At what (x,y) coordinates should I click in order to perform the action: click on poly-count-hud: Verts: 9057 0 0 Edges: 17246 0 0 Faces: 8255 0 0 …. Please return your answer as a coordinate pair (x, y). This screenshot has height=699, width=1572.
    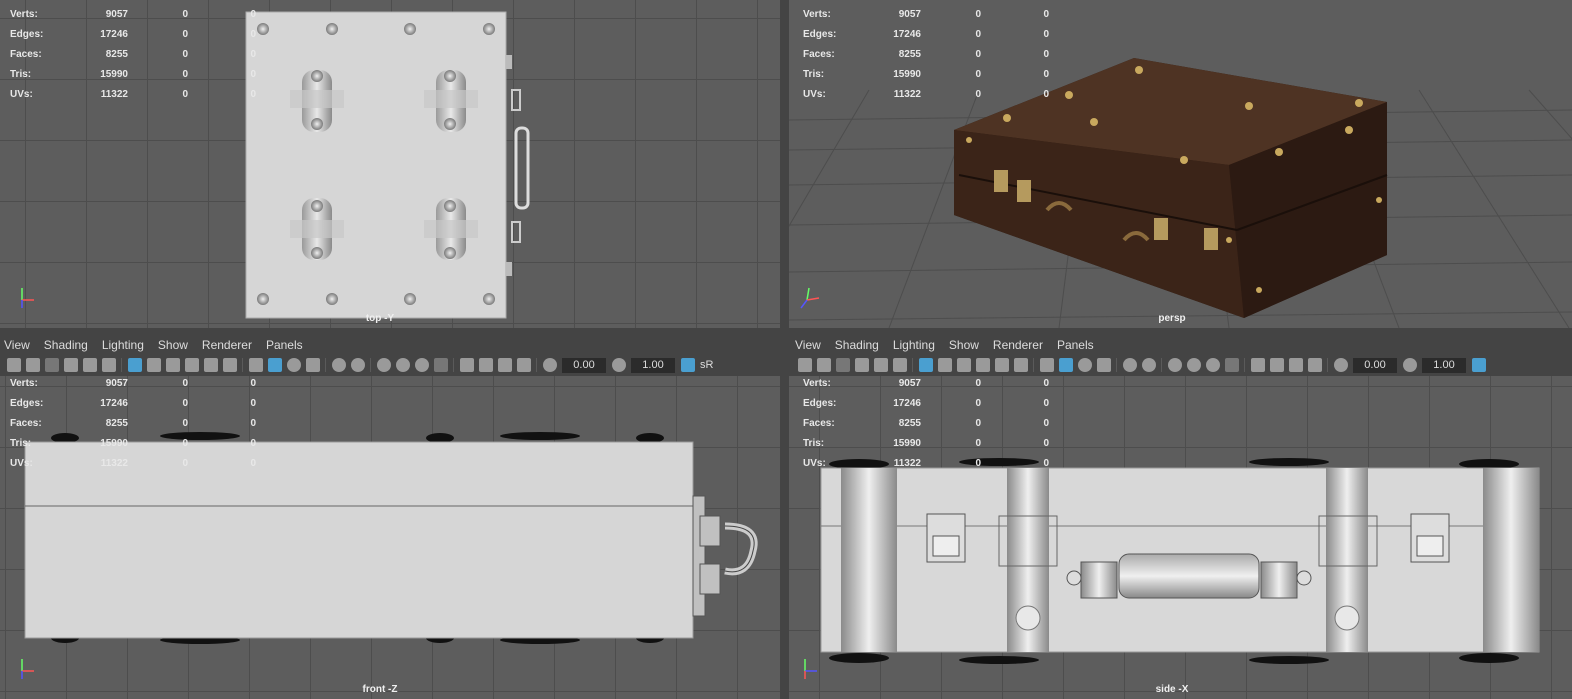
    Looking at the image, I should click on (926, 54).